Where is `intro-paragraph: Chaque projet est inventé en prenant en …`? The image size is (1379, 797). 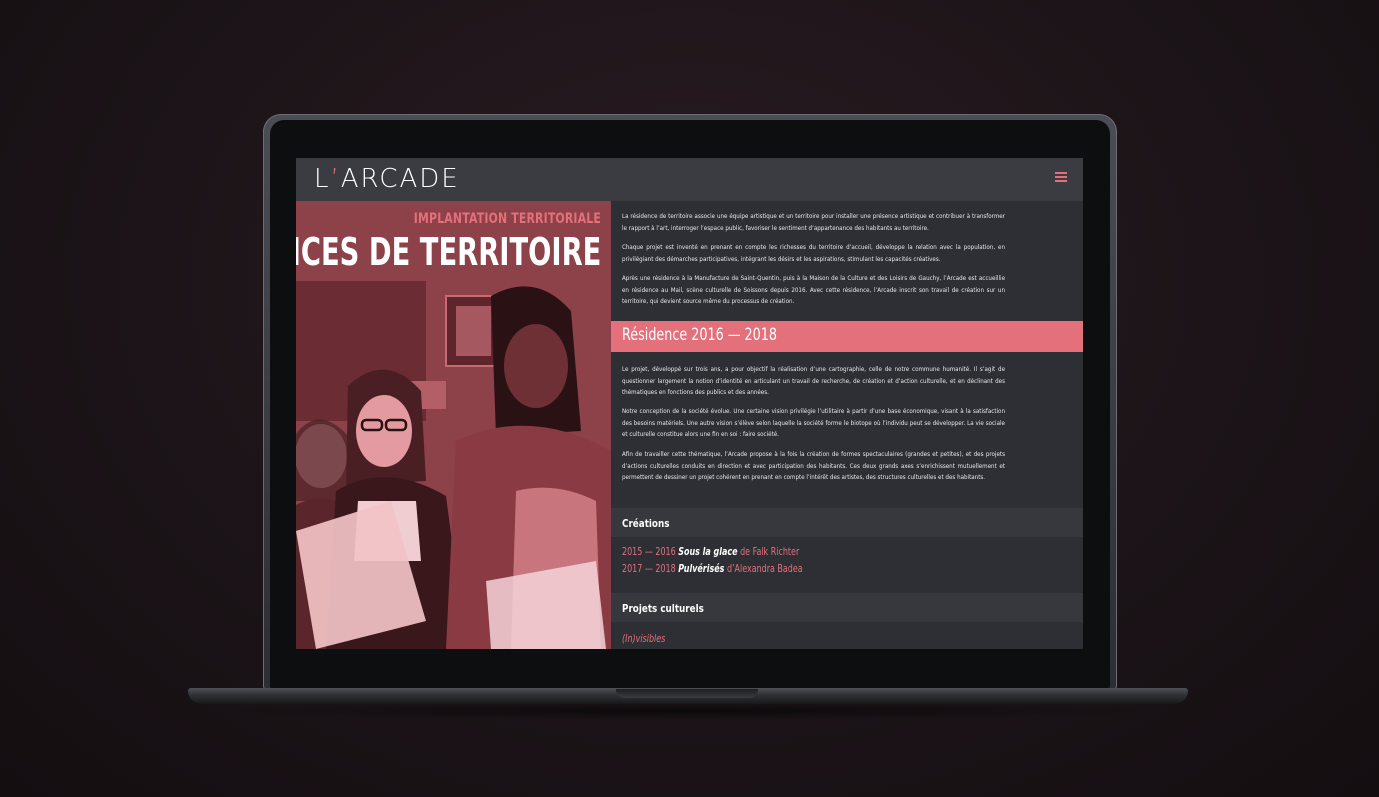 intro-paragraph: Chaque projet est inventé en prenant en … is located at coordinates (813, 253).